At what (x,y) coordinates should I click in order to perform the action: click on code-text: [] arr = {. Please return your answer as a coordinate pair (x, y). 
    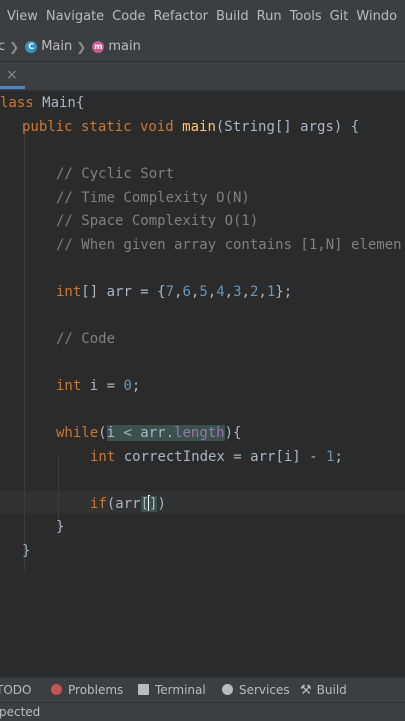
    Looking at the image, I should click on (123, 292).